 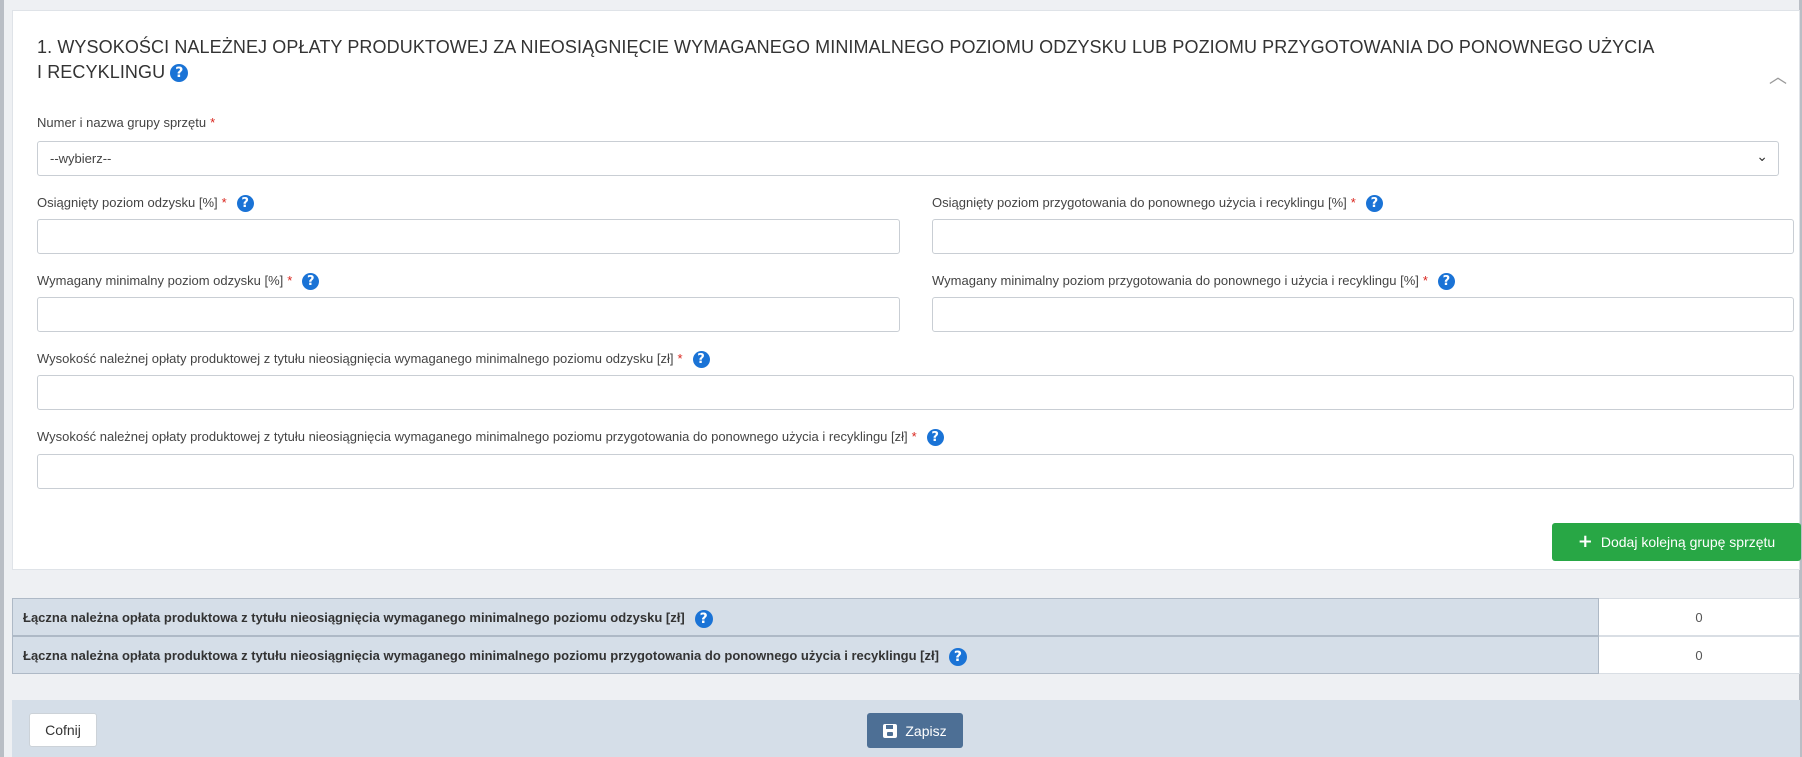 What do you see at coordinates (915, 471) in the screenshot?
I see `fee-recycling-input` at bounding box center [915, 471].